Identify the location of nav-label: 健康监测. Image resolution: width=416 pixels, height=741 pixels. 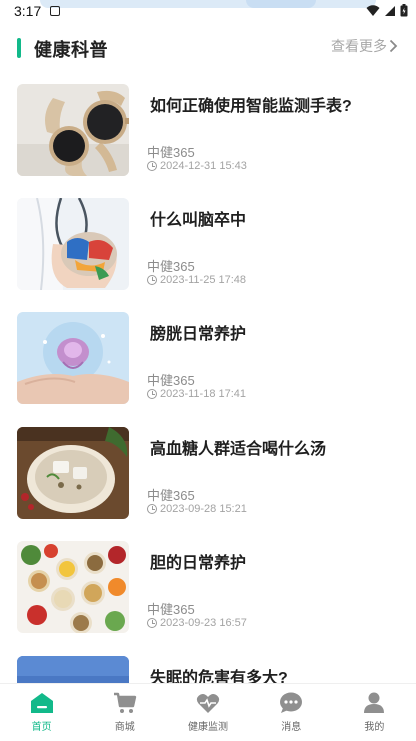
(208, 727).